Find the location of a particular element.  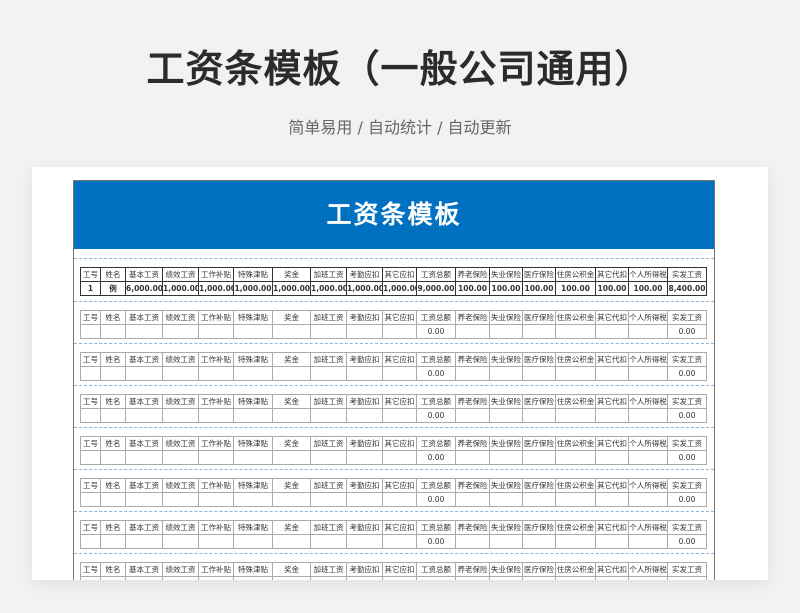

value-cell: 9,000.00 is located at coordinates (436, 288).